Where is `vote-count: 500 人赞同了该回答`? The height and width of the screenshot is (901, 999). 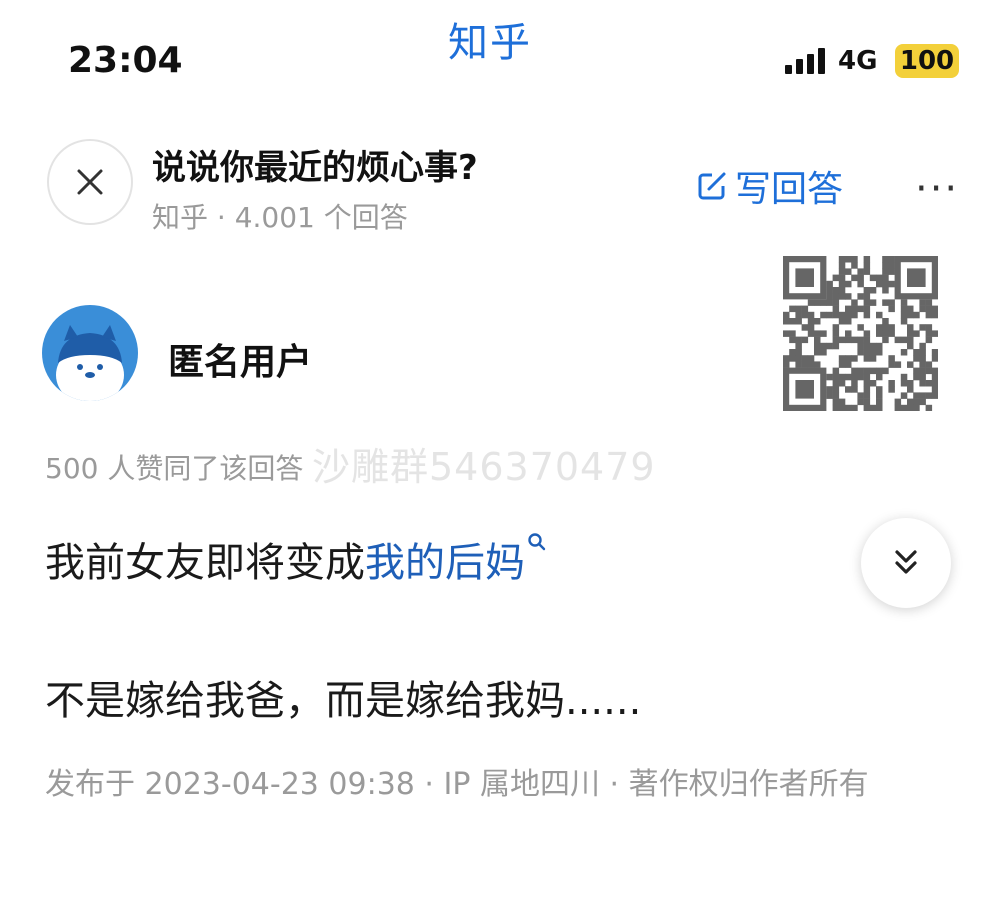
vote-count: 500 人赞同了该回答 is located at coordinates (174, 468).